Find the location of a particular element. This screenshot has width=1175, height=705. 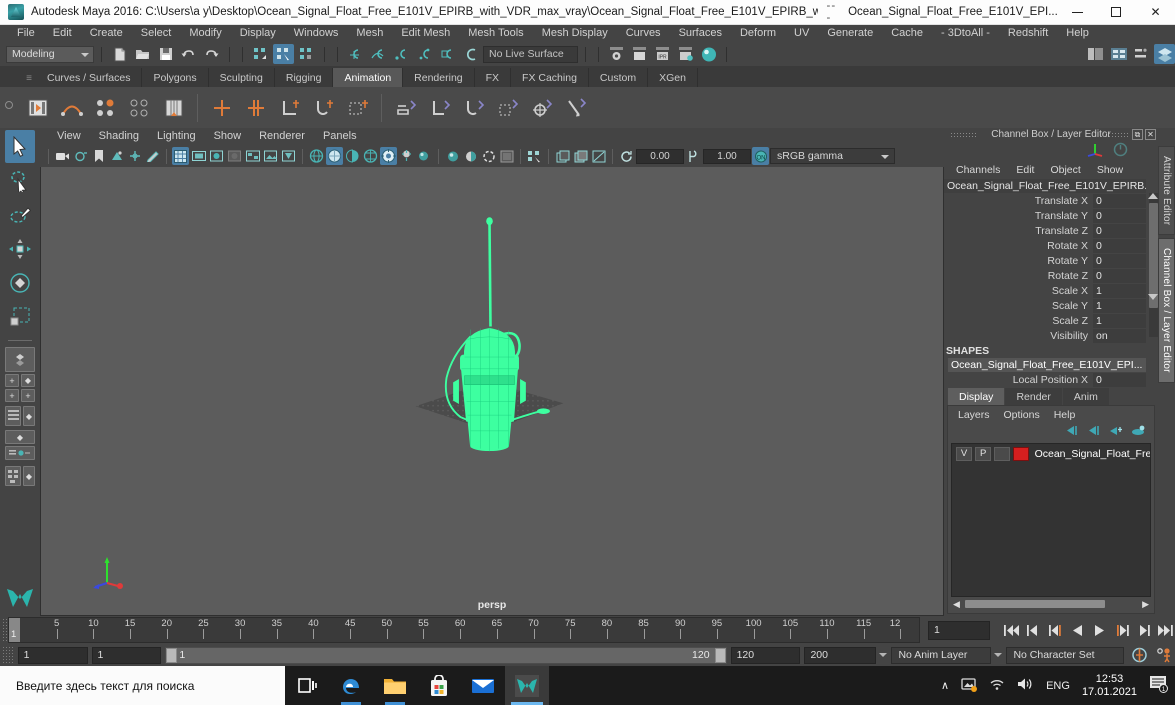

tab-render-layers: Render is located at coordinates (1033, 396).